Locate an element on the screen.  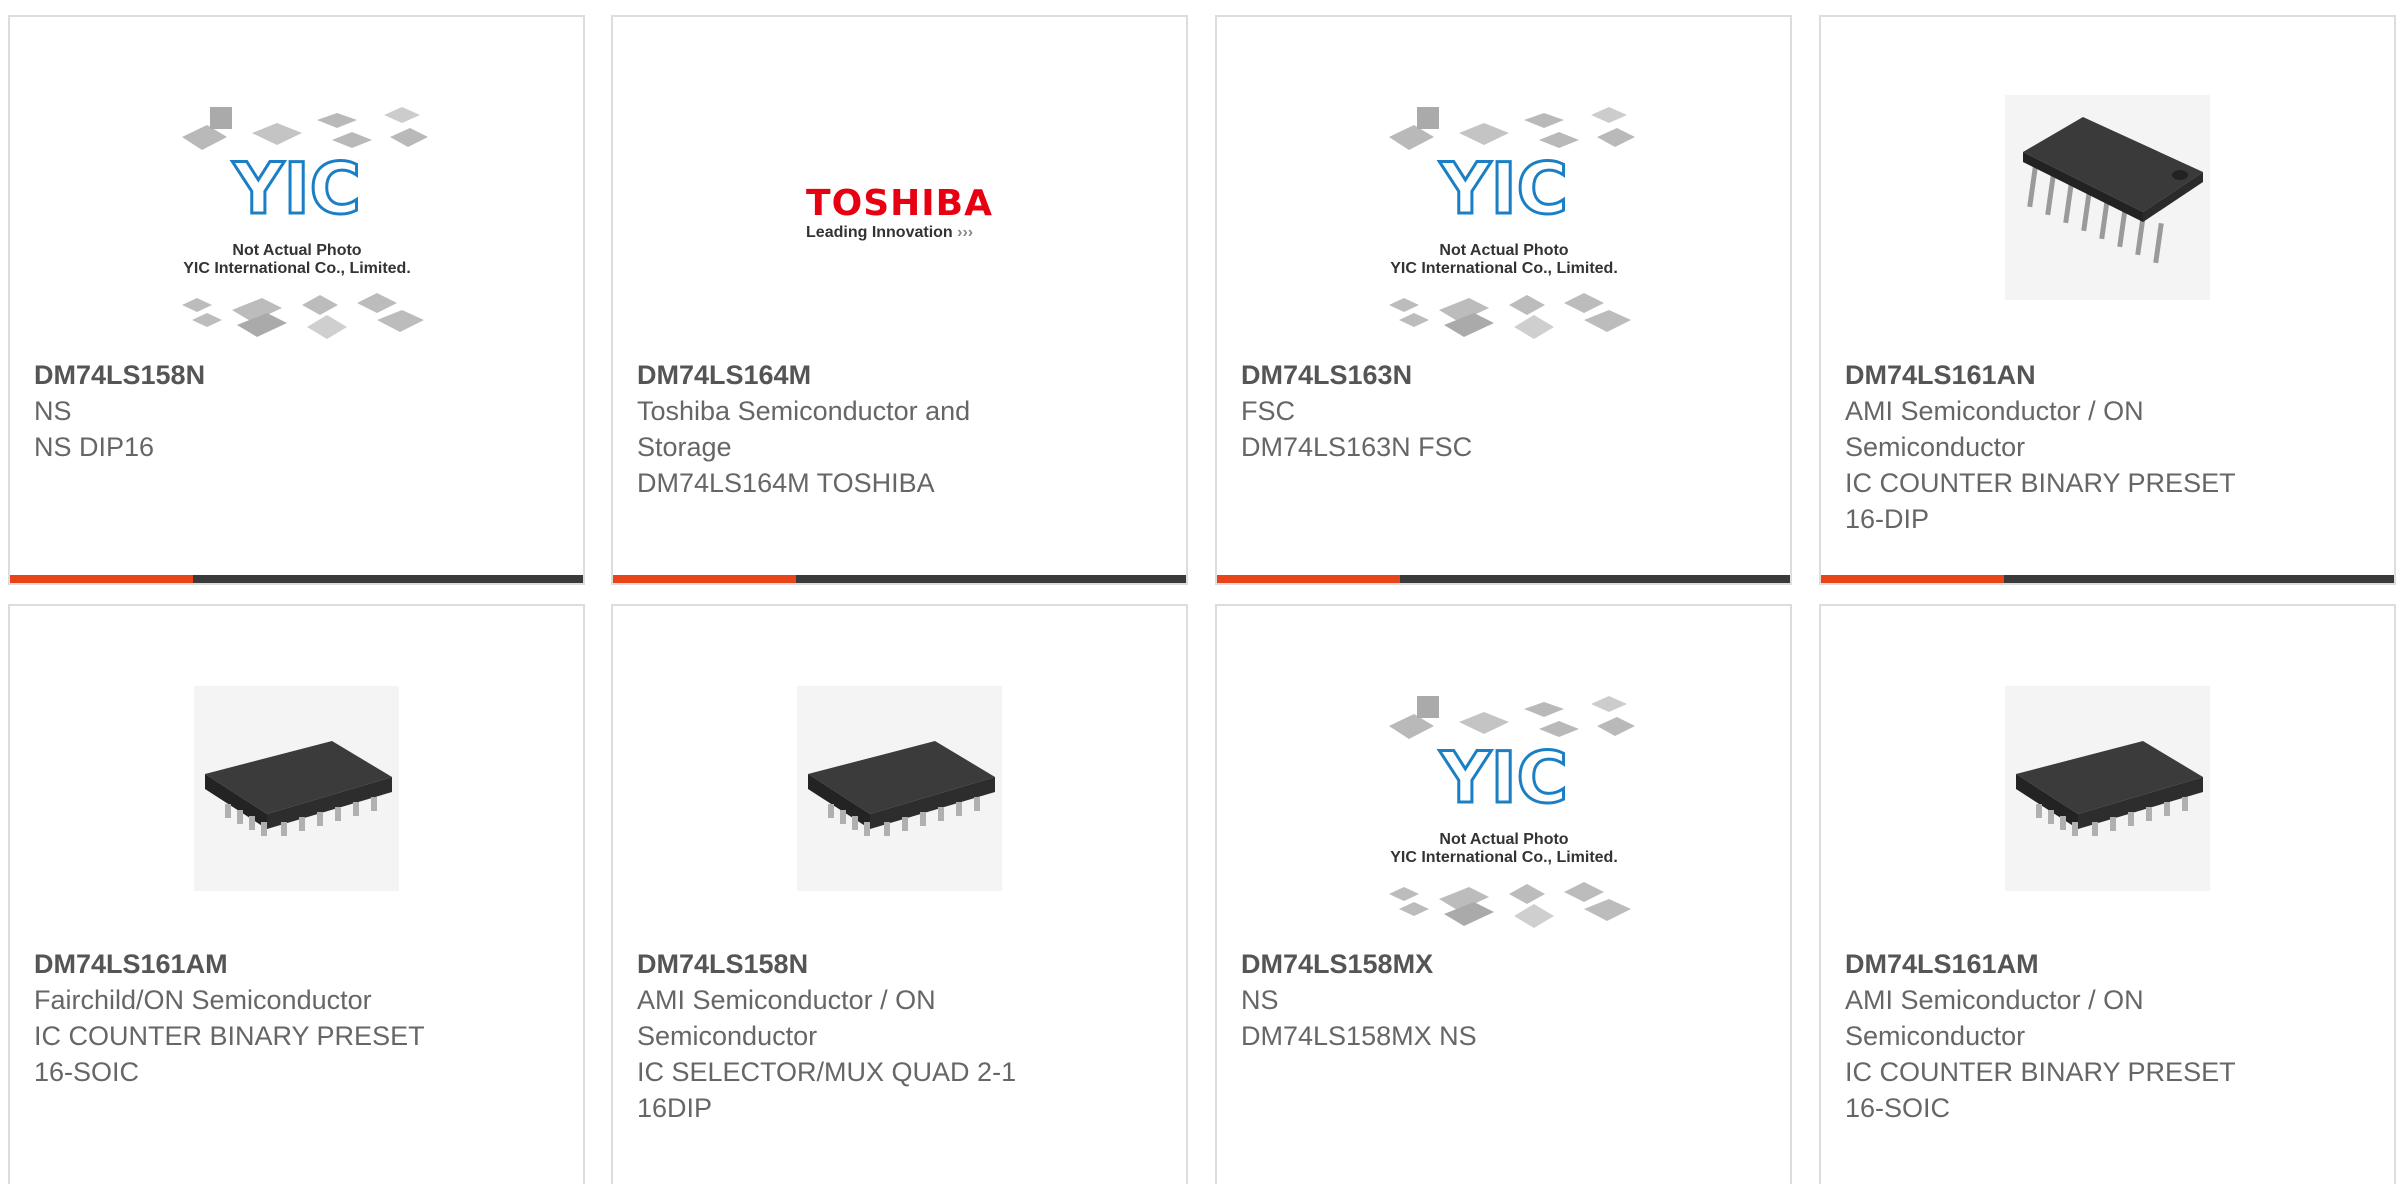
manufacturer: Fairchild/ON Semiconductor is located at coordinates (203, 1000).